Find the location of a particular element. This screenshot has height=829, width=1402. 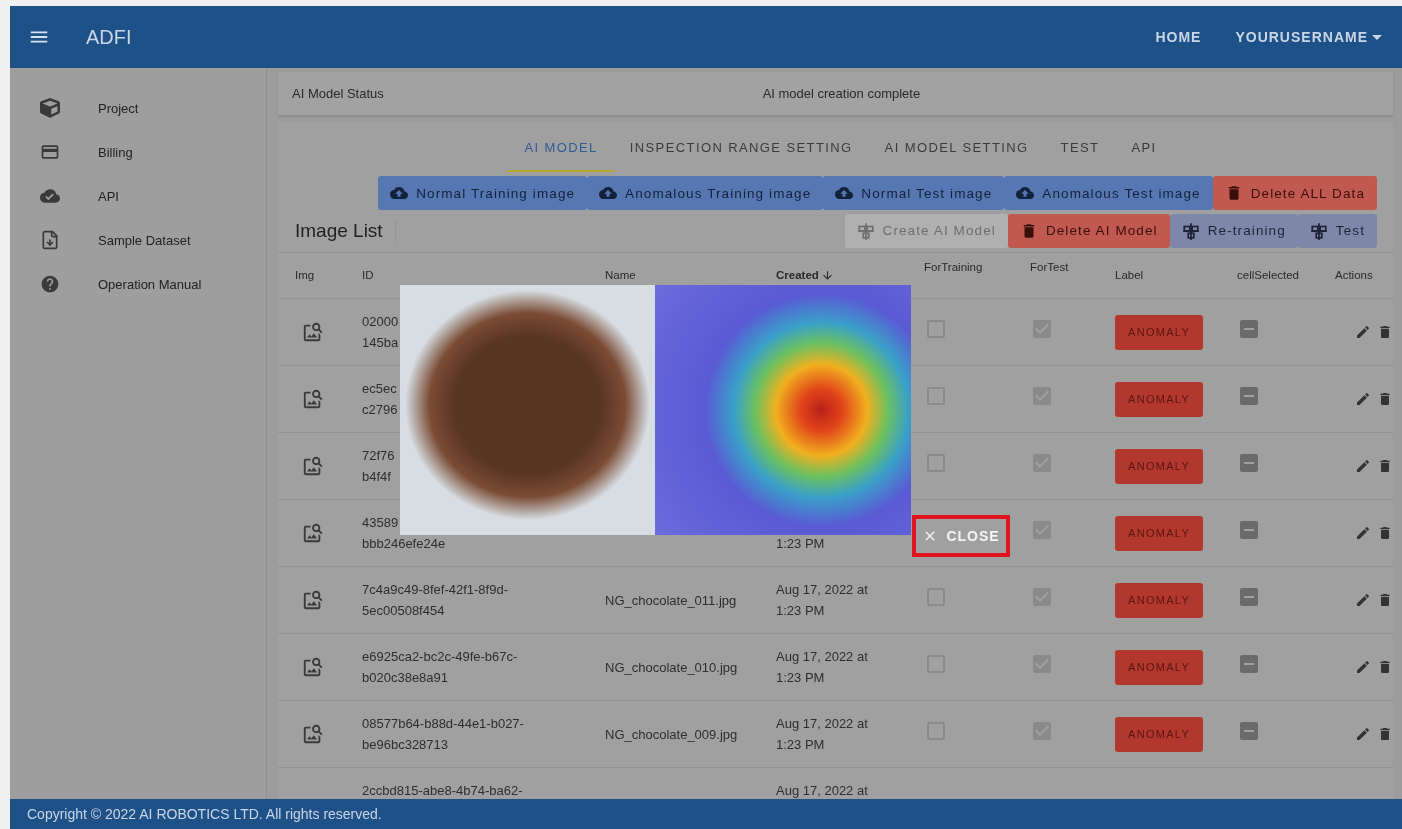

id-cell-text: 7c4a9c49-8fef-42f1-8f9d- 5ec00508f454 is located at coordinates (435, 600).